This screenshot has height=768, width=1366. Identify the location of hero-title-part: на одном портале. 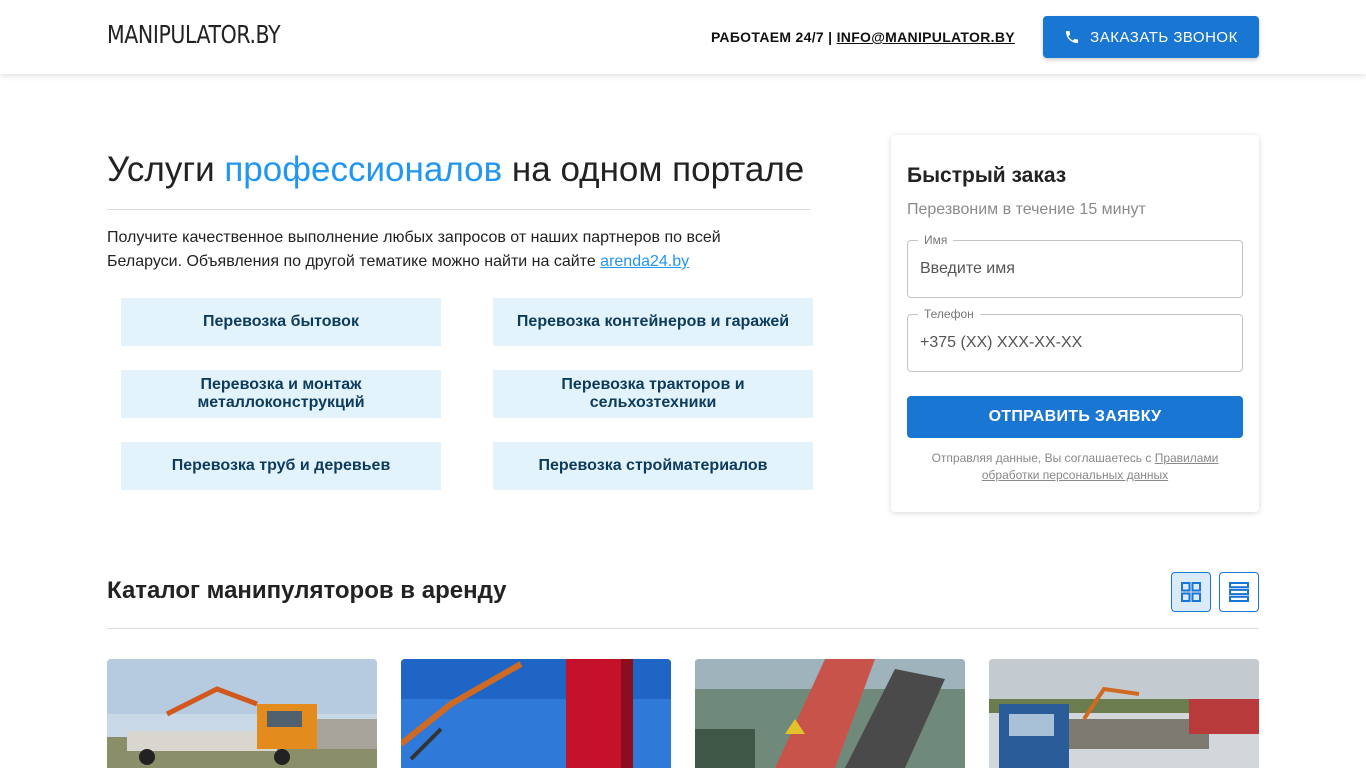
(653, 169).